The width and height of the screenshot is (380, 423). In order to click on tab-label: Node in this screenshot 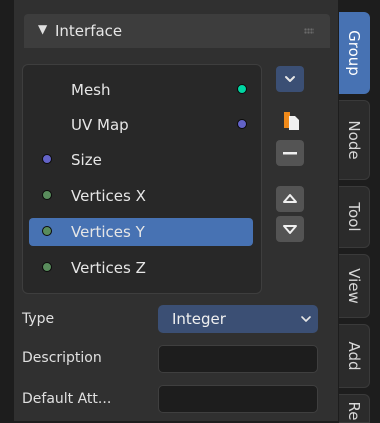, I will do `click(354, 140)`.